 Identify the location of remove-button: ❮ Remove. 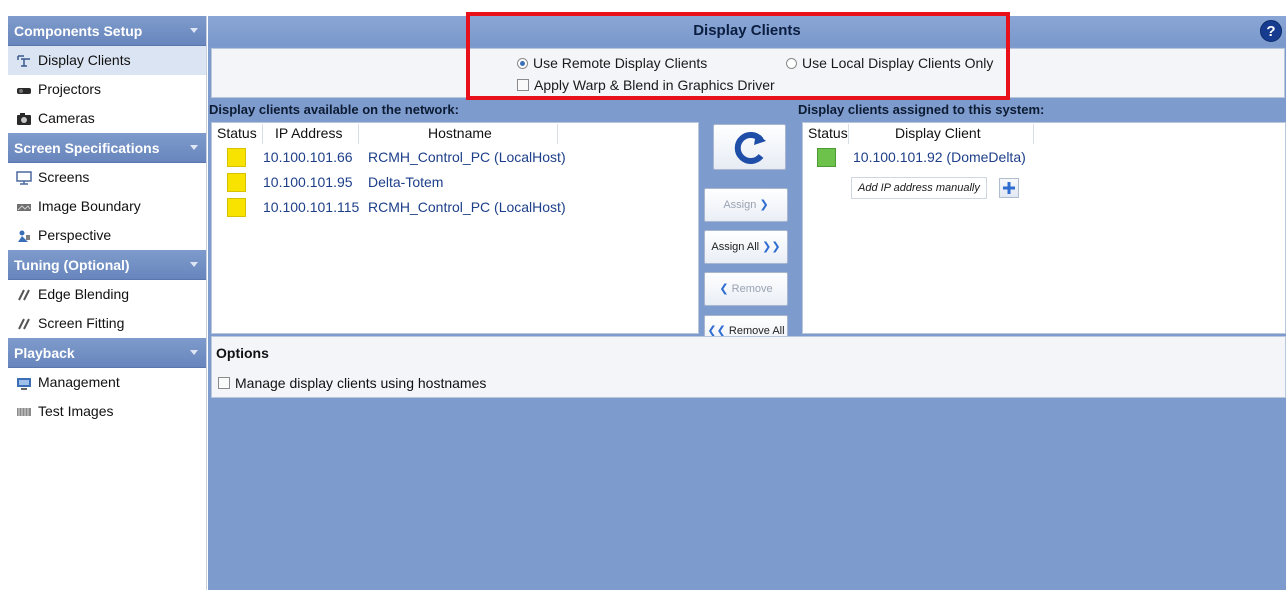
(746, 289).